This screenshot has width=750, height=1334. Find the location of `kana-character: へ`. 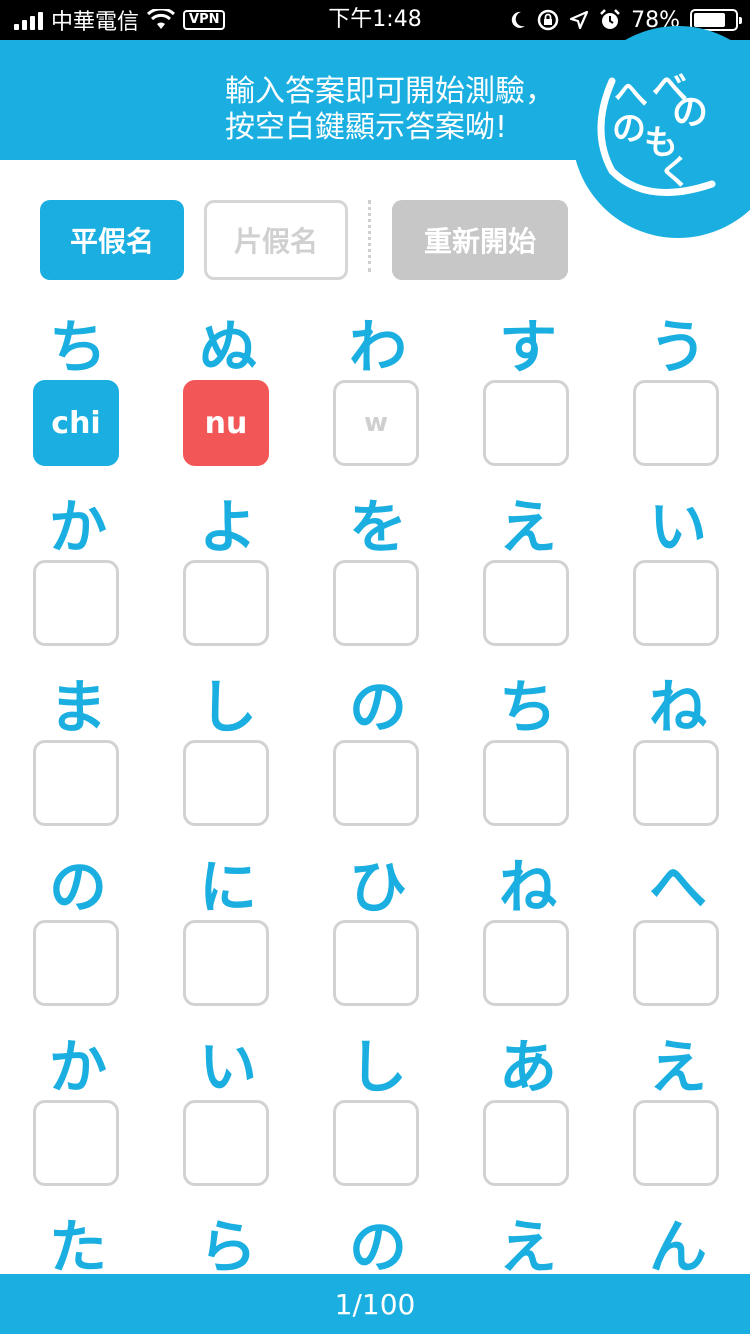

kana-character: へ is located at coordinates (677, 887).